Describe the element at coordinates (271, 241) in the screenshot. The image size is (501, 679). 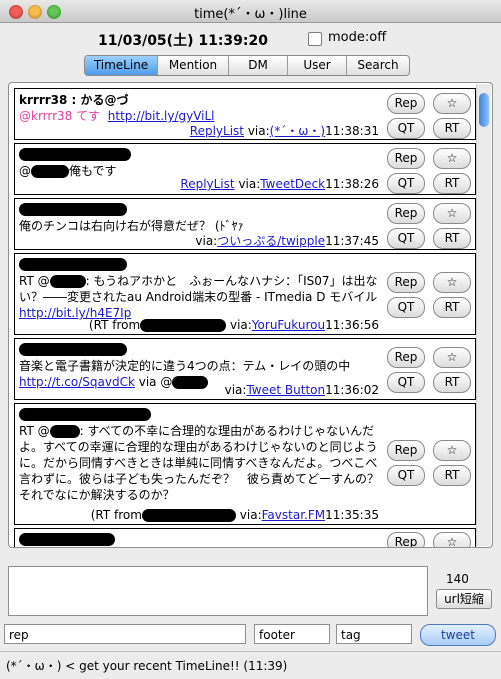
I see `client-link: ついっぷる/twipple` at that location.